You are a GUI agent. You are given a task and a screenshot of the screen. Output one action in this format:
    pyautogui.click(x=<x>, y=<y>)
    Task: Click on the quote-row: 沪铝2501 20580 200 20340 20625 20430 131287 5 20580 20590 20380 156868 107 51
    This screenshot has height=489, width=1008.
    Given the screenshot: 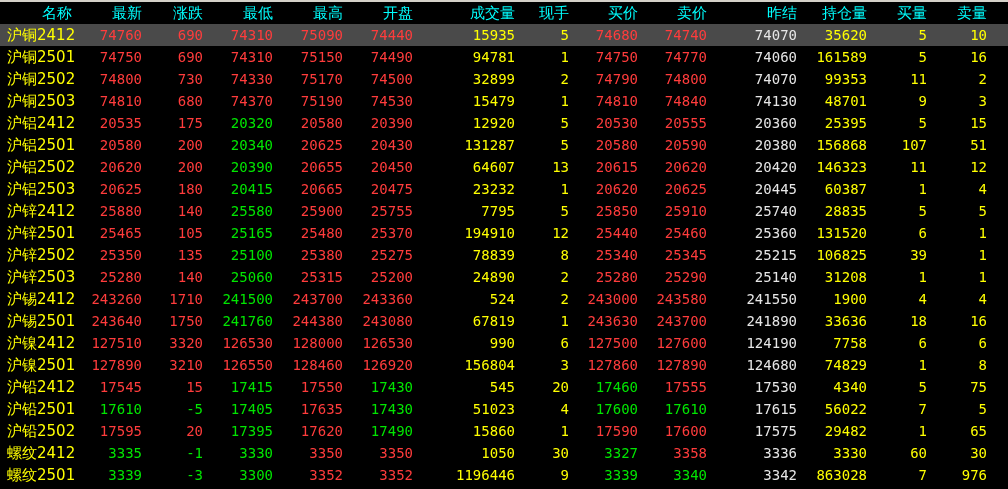 What is the action you would take?
    pyautogui.click(x=504, y=145)
    